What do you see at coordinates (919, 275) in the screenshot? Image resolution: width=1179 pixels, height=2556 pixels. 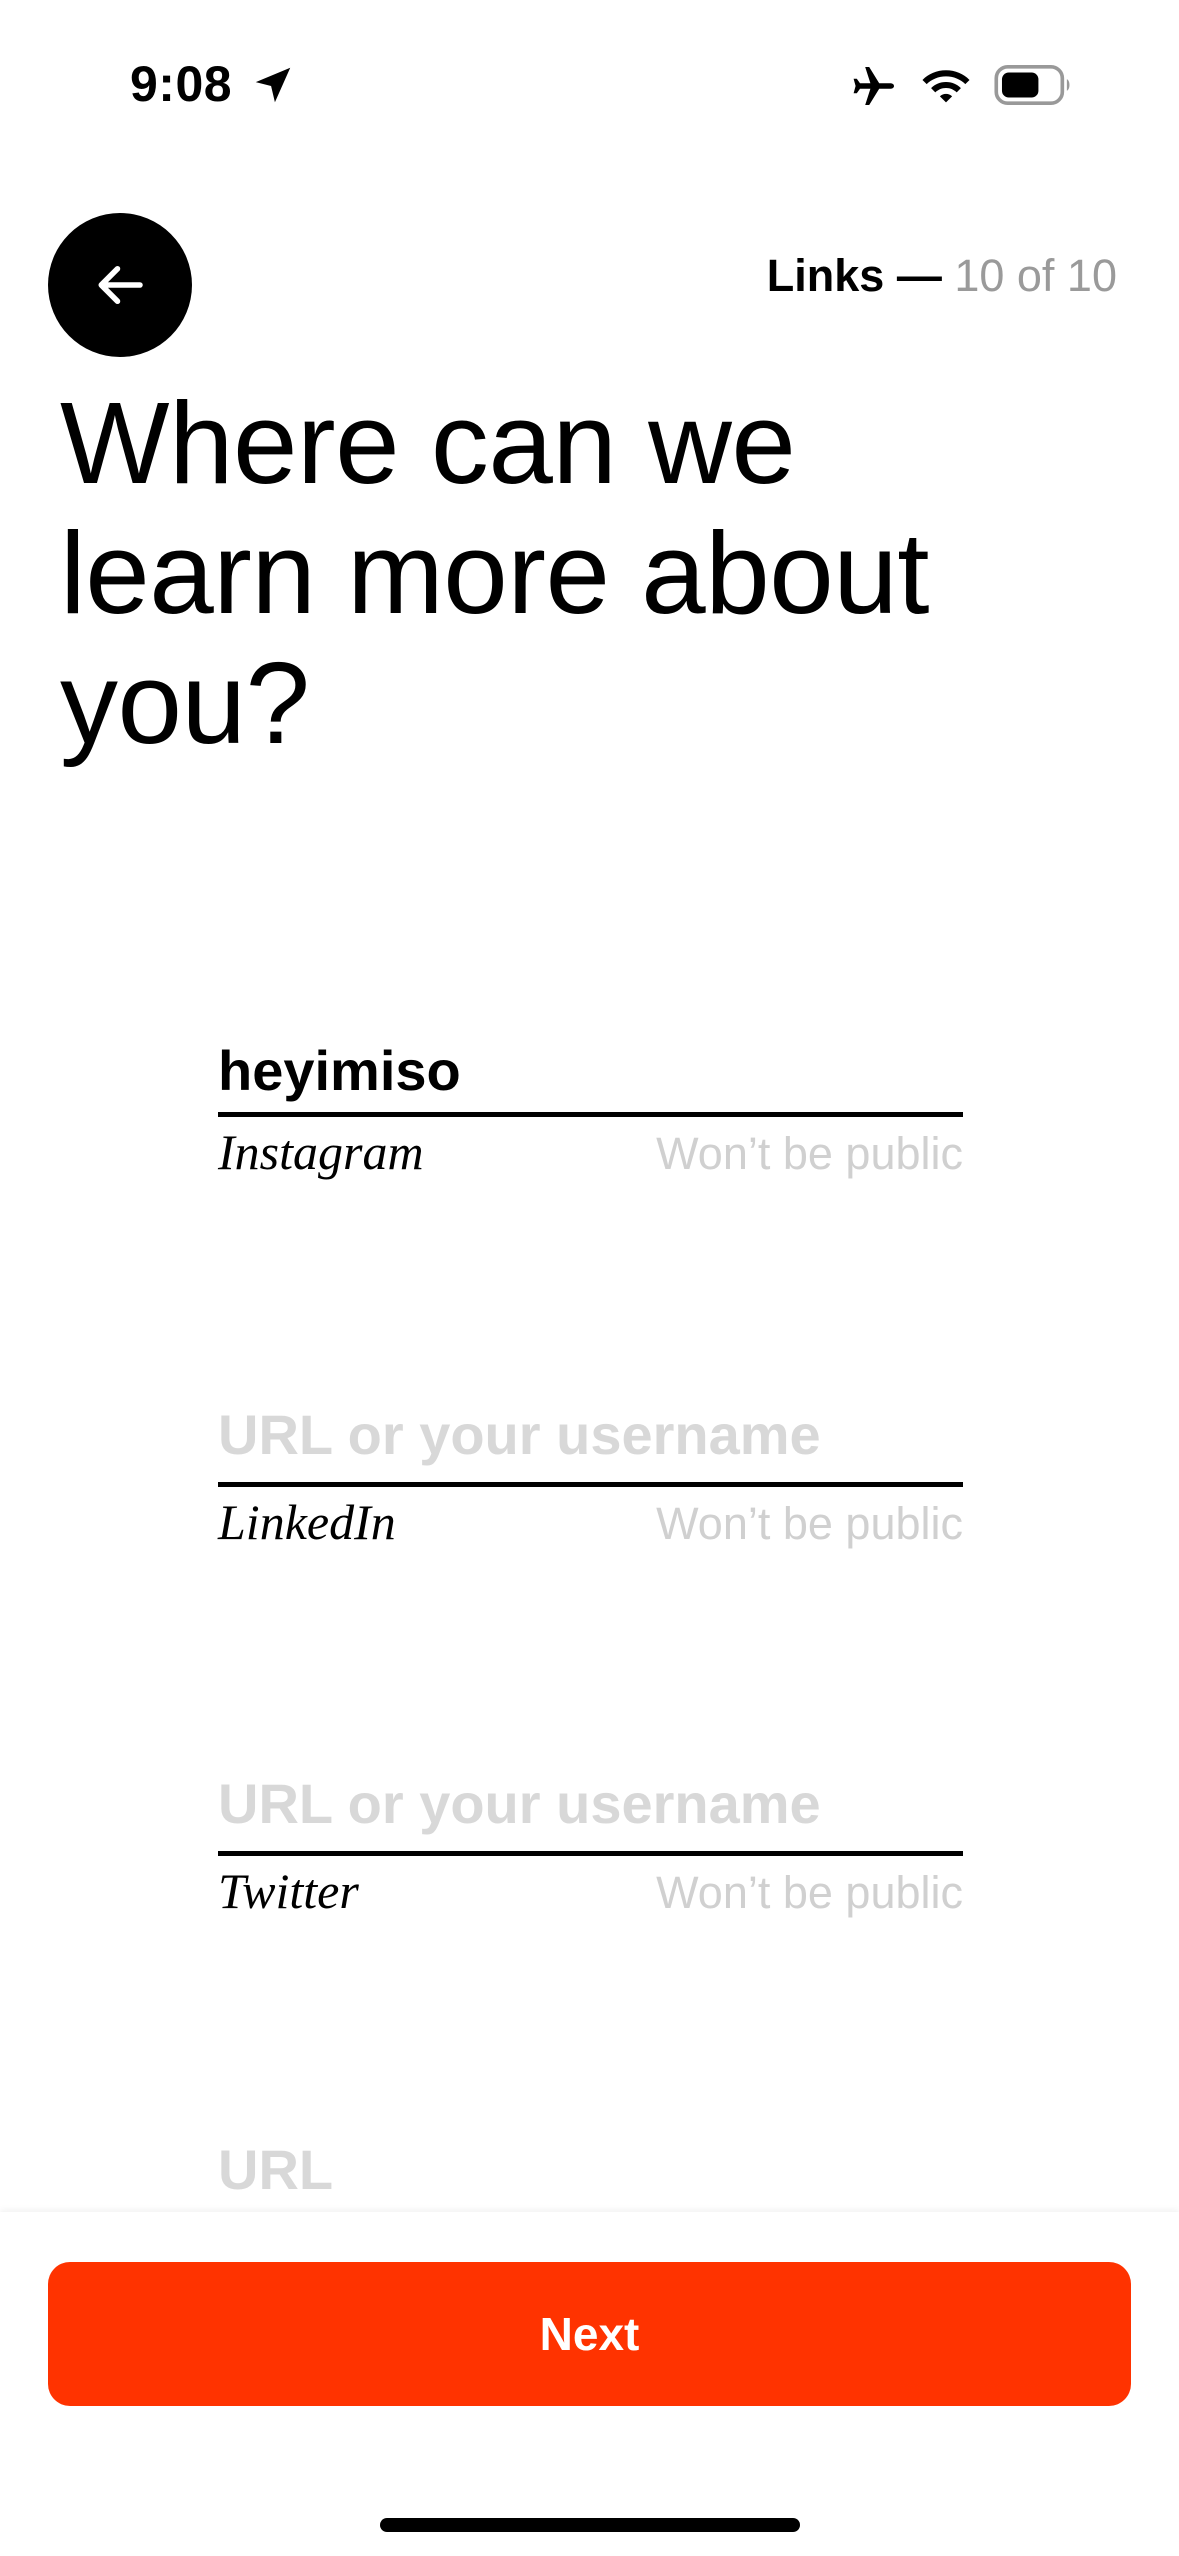 I see `step-dash: —` at bounding box center [919, 275].